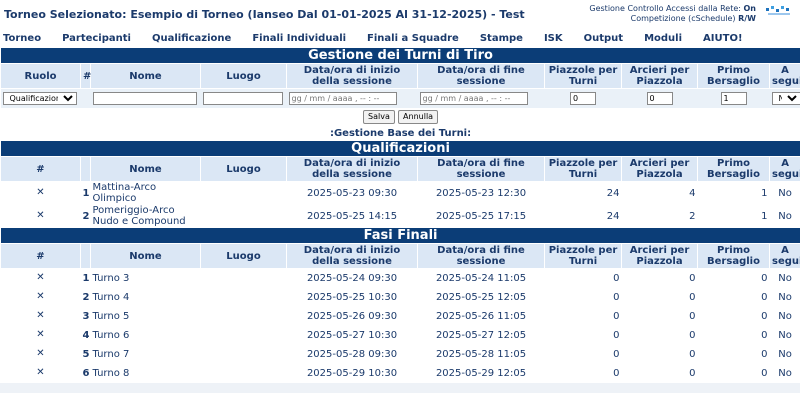 This screenshot has width=800, height=396. What do you see at coordinates (145, 216) in the screenshot?
I see `row-name: Pomeriggio-Arco Nudo e Compound` at bounding box center [145, 216].